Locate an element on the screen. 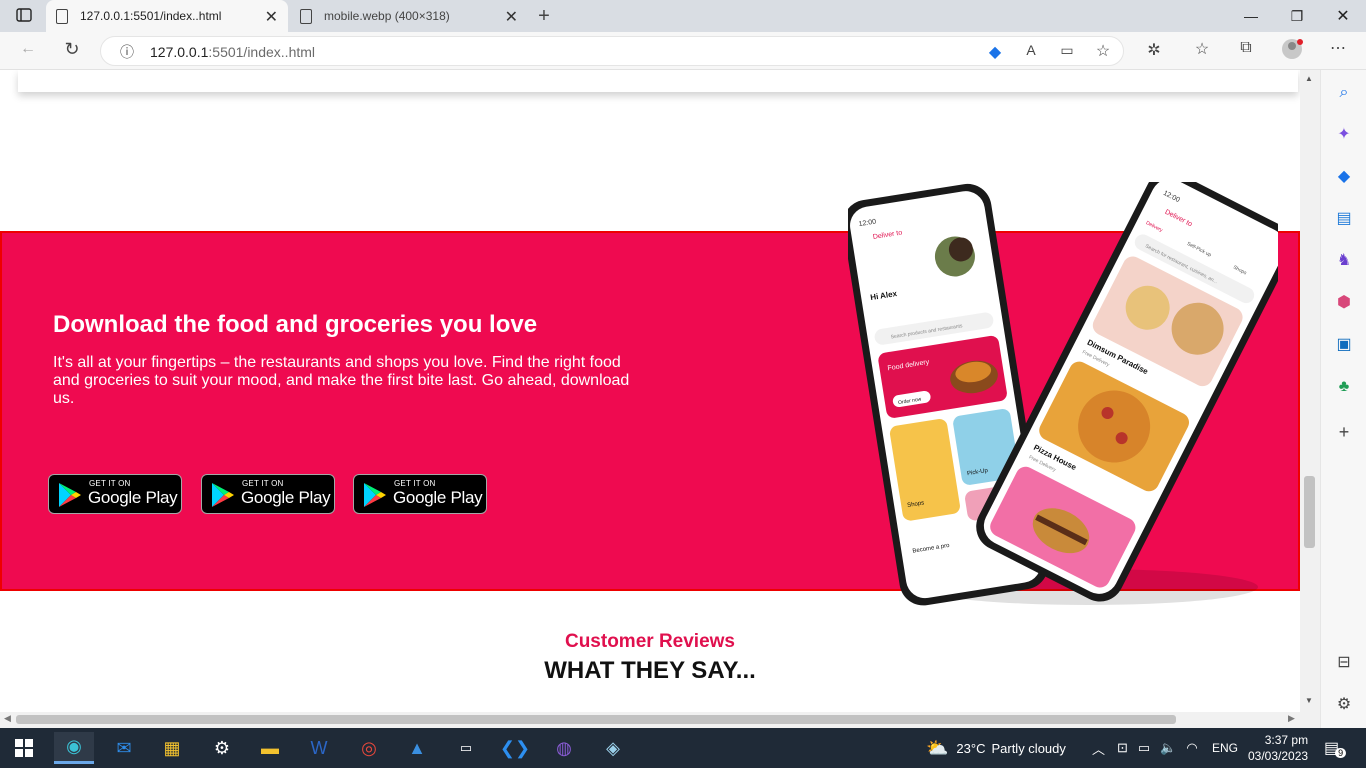 This screenshot has width=1366, height=768. scroll-left-icon: ◀ is located at coordinates (7, 718).